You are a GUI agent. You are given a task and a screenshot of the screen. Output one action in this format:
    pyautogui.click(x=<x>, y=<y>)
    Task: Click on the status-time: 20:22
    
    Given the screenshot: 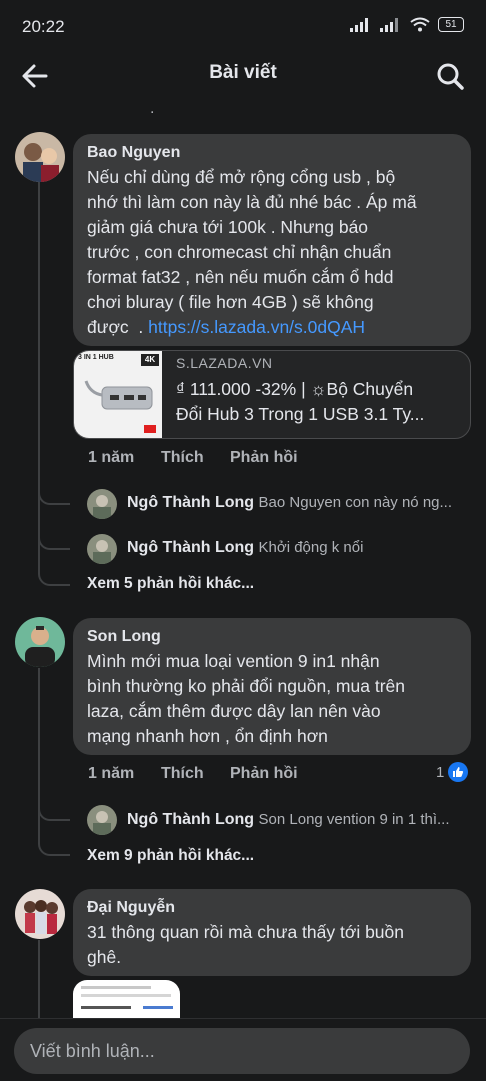 What is the action you would take?
    pyautogui.click(x=43, y=26)
    